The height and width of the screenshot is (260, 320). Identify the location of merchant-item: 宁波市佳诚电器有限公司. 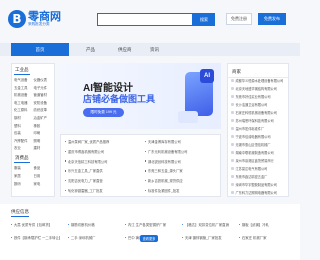
(251, 136).